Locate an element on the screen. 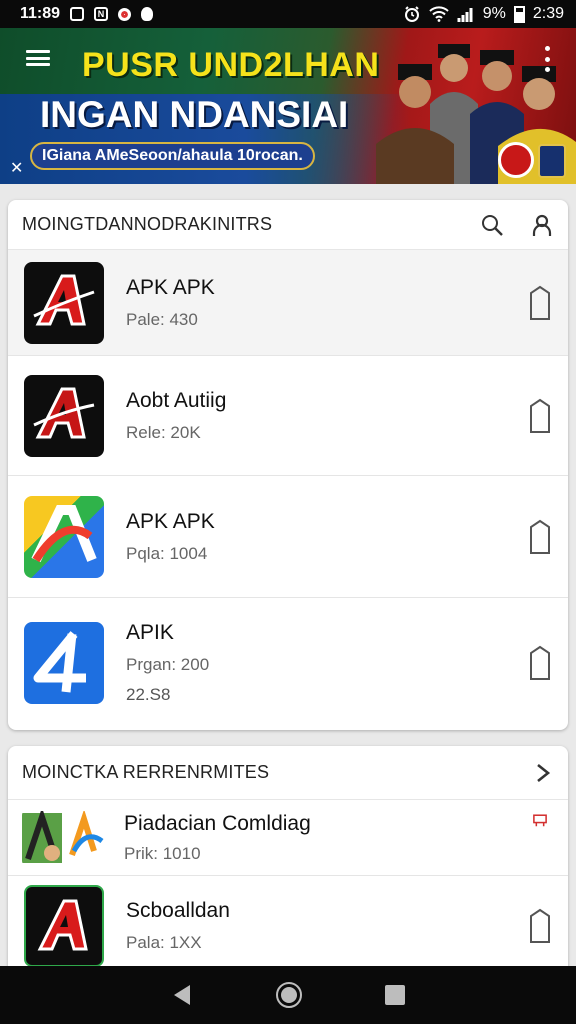 The image size is (576, 1024). chevron-right-icon is located at coordinates (542, 773).